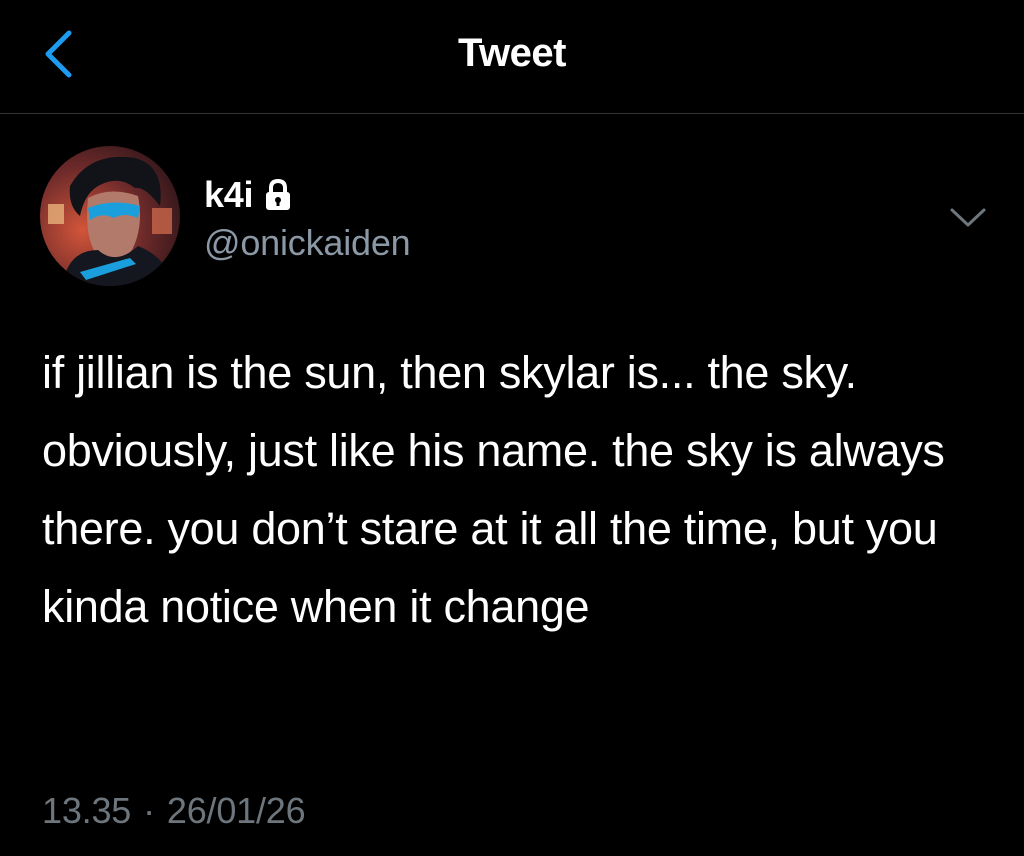 The width and height of the screenshot is (1024, 856). What do you see at coordinates (512, 53) in the screenshot?
I see `page-title: Tweet` at bounding box center [512, 53].